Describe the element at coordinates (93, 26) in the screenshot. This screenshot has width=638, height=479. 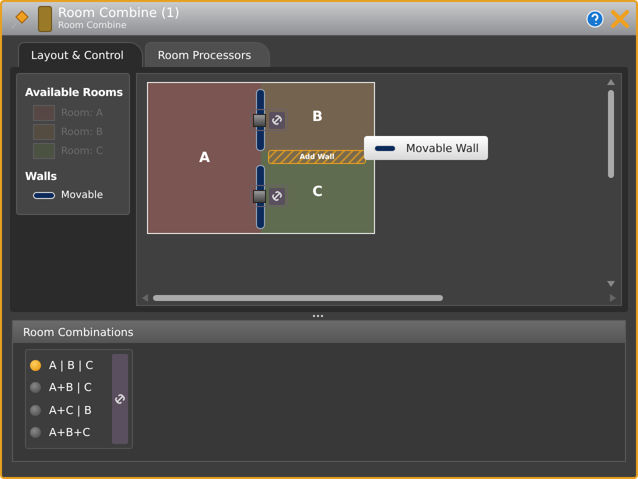
I see `window-subtitle: Room Combine` at that location.